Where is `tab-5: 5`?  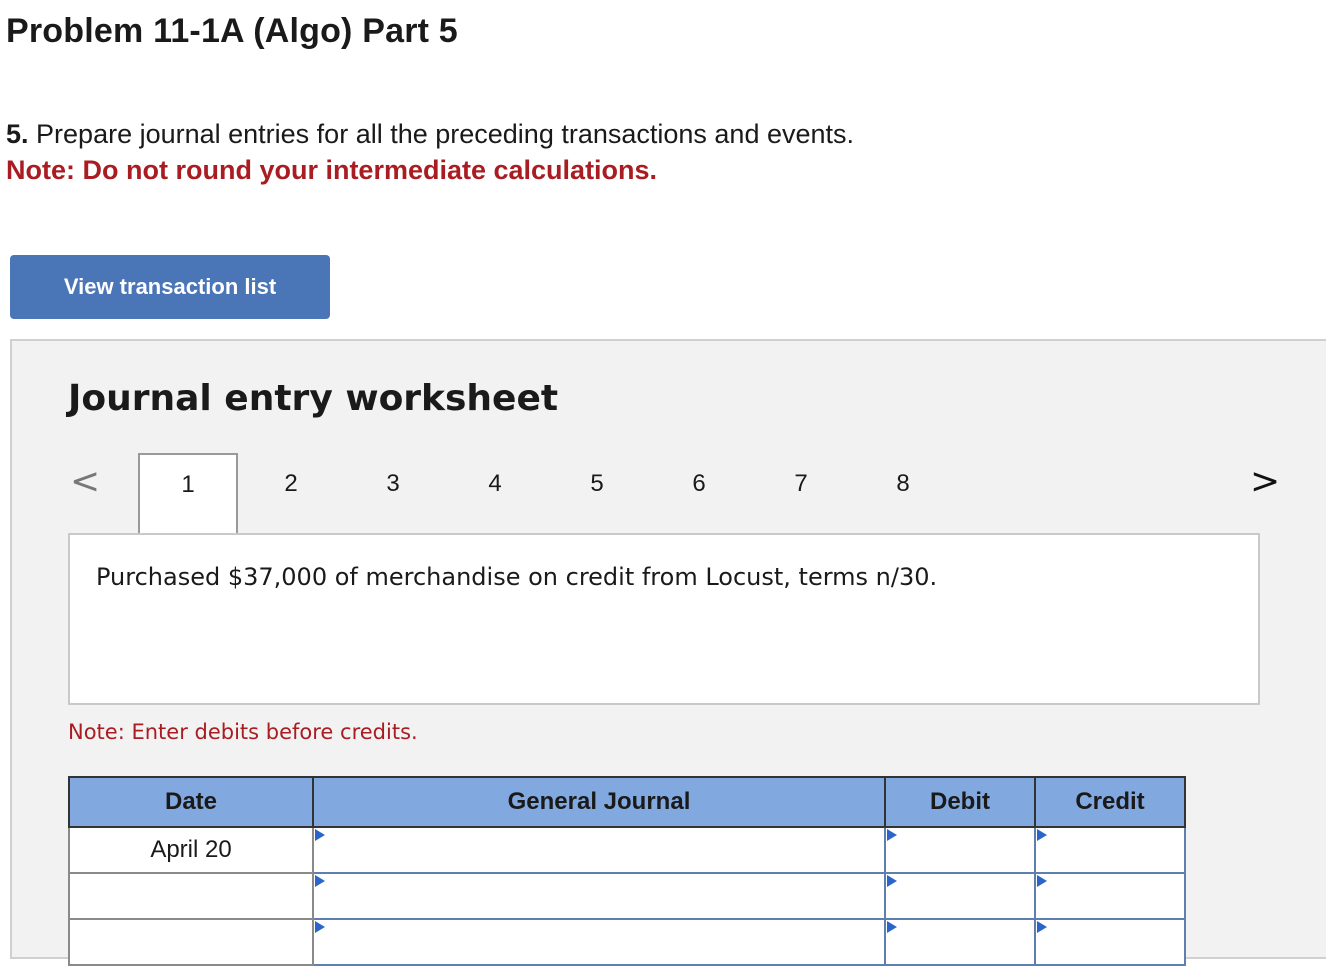 tab-5: 5 is located at coordinates (597, 484).